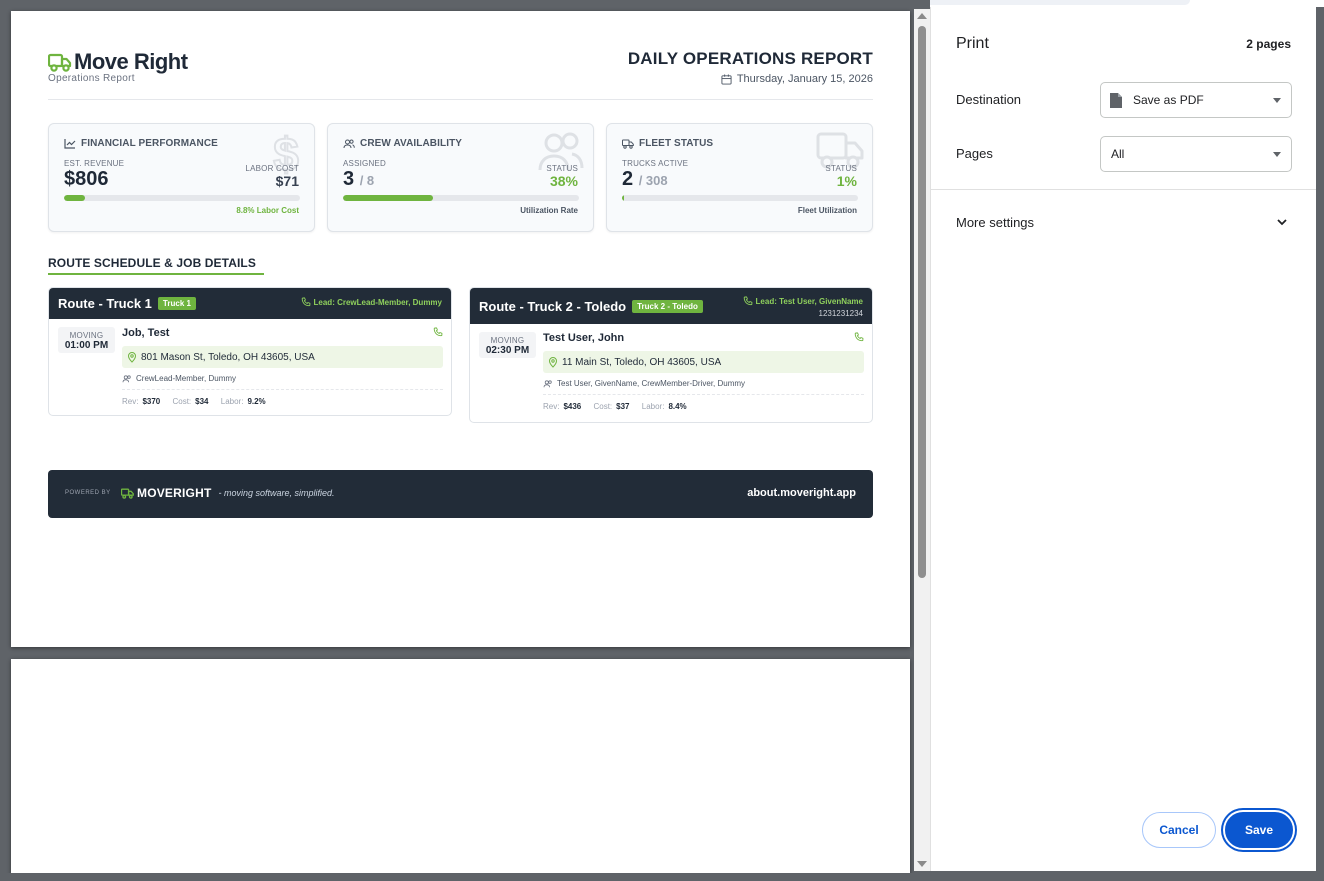 The height and width of the screenshot is (881, 1324). I want to click on file-icon, so click(1116, 100).